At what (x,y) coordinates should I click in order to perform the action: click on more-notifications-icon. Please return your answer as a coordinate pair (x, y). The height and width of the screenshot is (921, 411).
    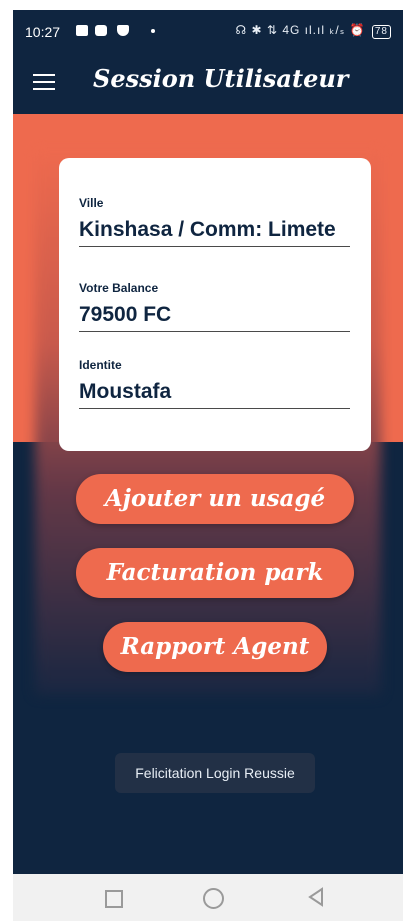
    Looking at the image, I should click on (153, 31).